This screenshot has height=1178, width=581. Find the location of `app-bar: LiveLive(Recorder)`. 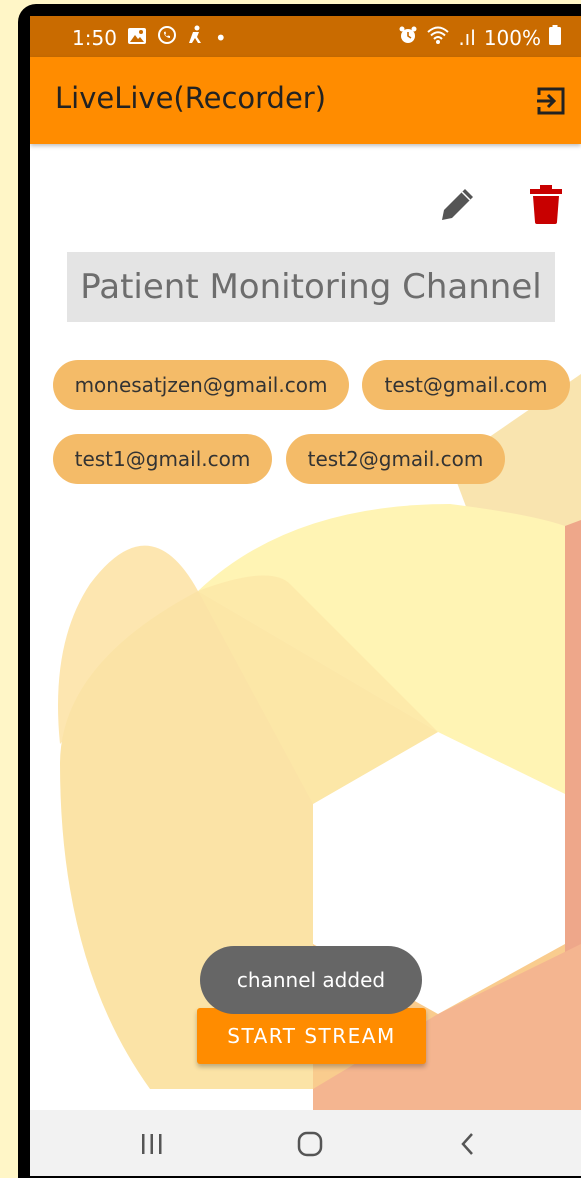

app-bar: LiveLive(Recorder) is located at coordinates (305, 100).